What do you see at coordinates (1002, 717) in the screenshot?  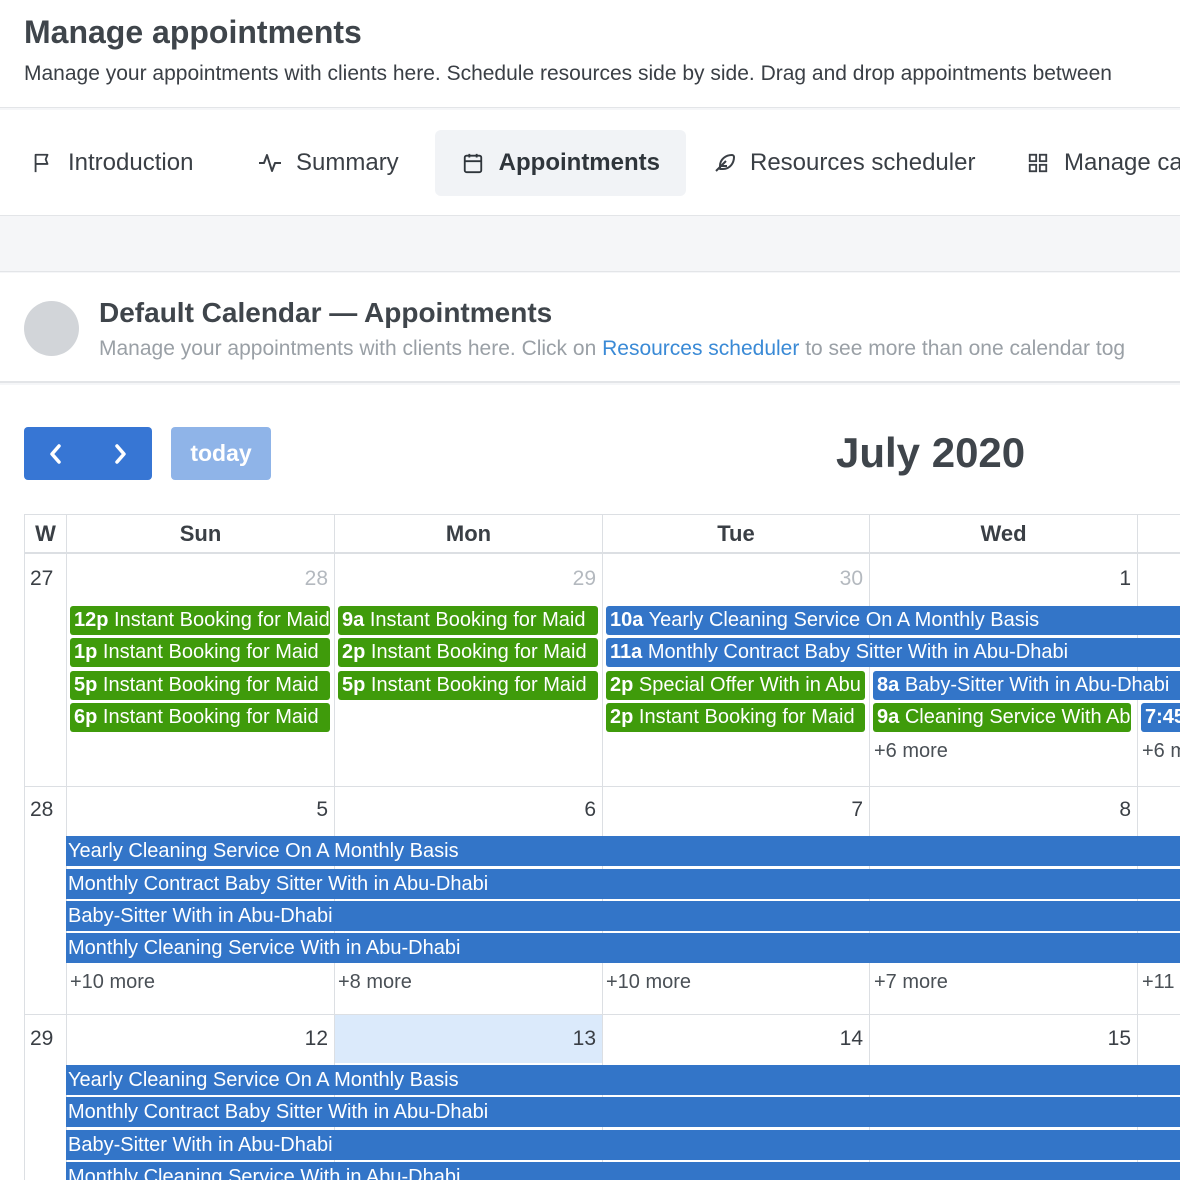 I see `event: 9a Cleaning Service With Ab` at bounding box center [1002, 717].